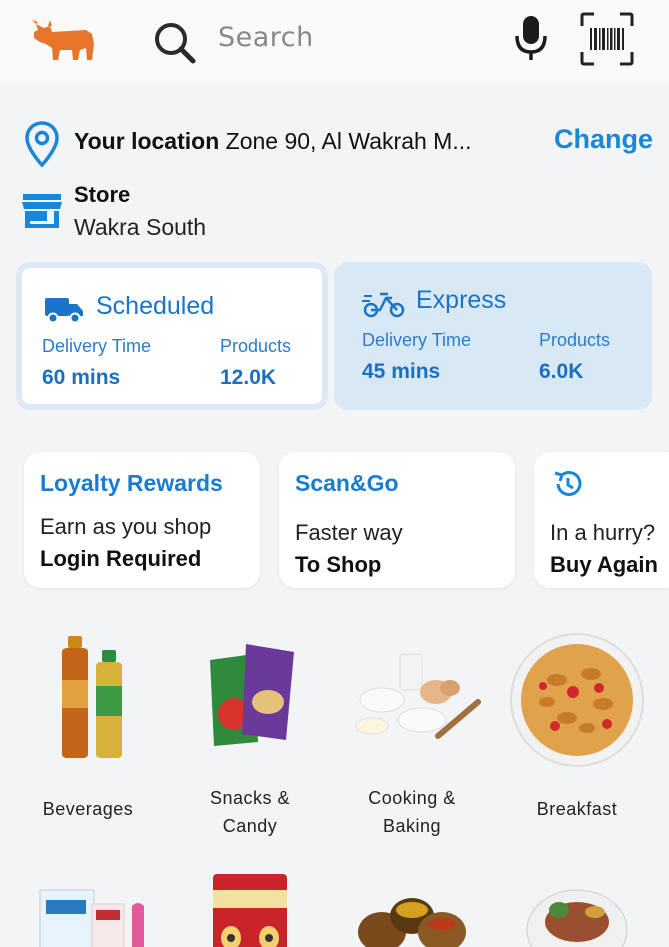 The width and height of the screenshot is (669, 947). Describe the element at coordinates (412, 798) in the screenshot. I see `category-label-line1: Cooking &` at that location.